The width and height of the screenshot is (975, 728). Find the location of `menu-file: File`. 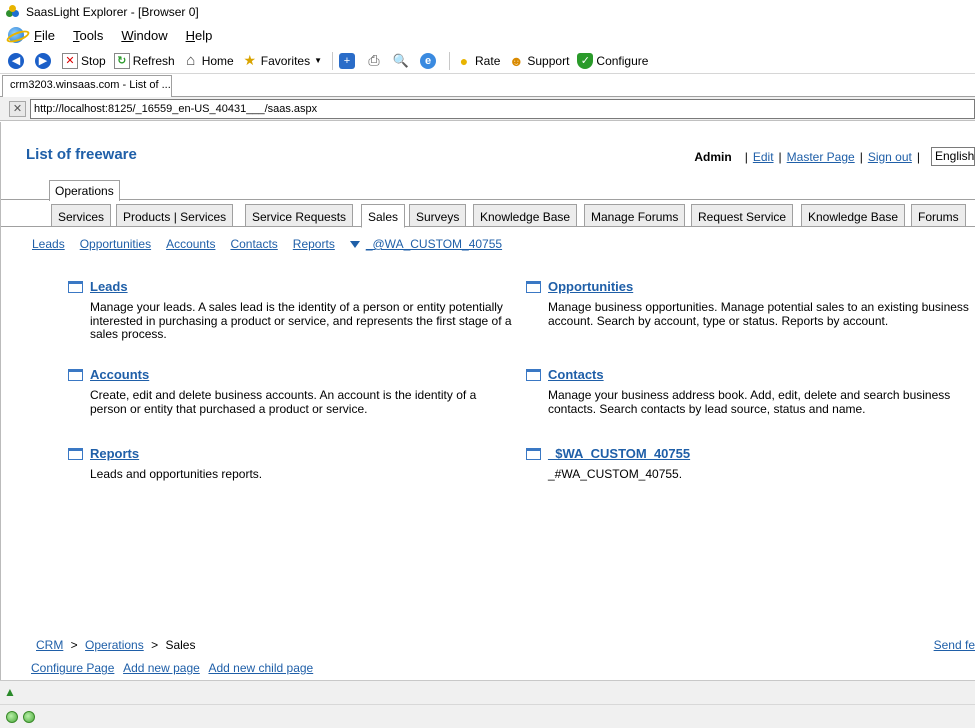

menu-file: File is located at coordinates (44, 35).